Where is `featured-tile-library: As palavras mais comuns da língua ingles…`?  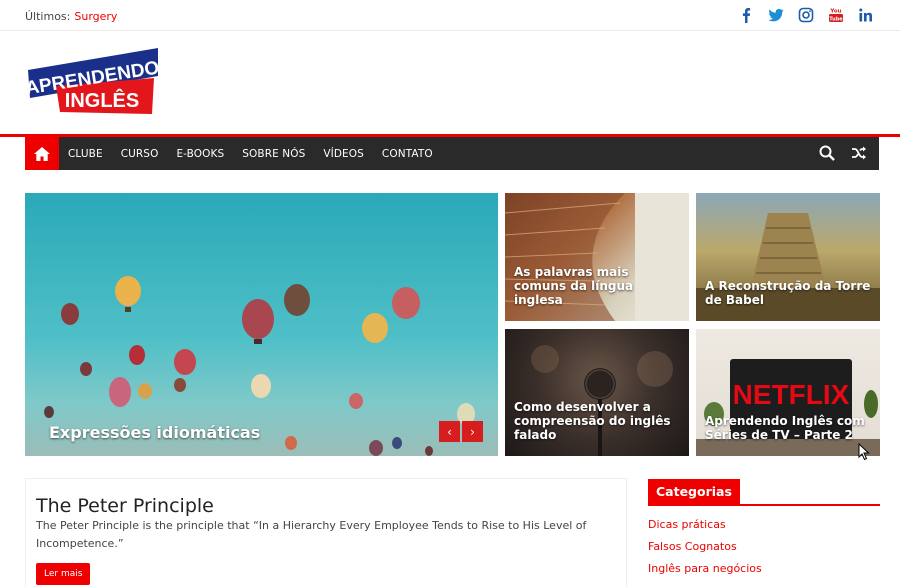
featured-tile-library: As palavras mais comuns da língua ingles… is located at coordinates (597, 257).